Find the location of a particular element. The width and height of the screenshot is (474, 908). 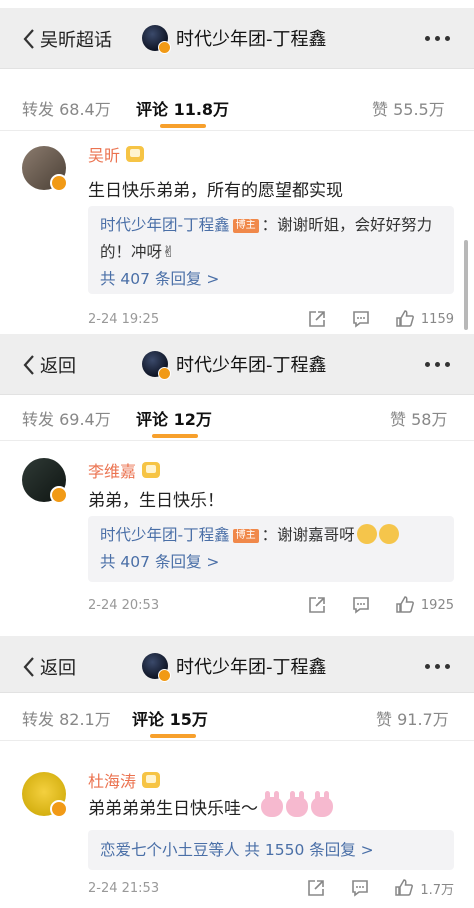

comment-time: 2-24 21:53 is located at coordinates (124, 888).